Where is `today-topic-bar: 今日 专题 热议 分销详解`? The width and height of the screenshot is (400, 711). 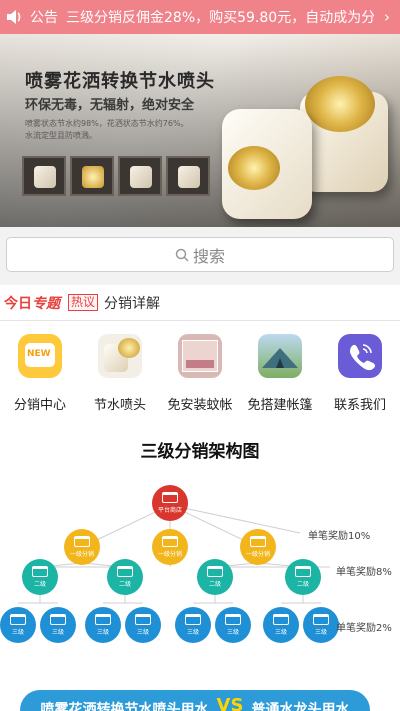 today-topic-bar: 今日 专题 热议 分销详解 is located at coordinates (200, 303).